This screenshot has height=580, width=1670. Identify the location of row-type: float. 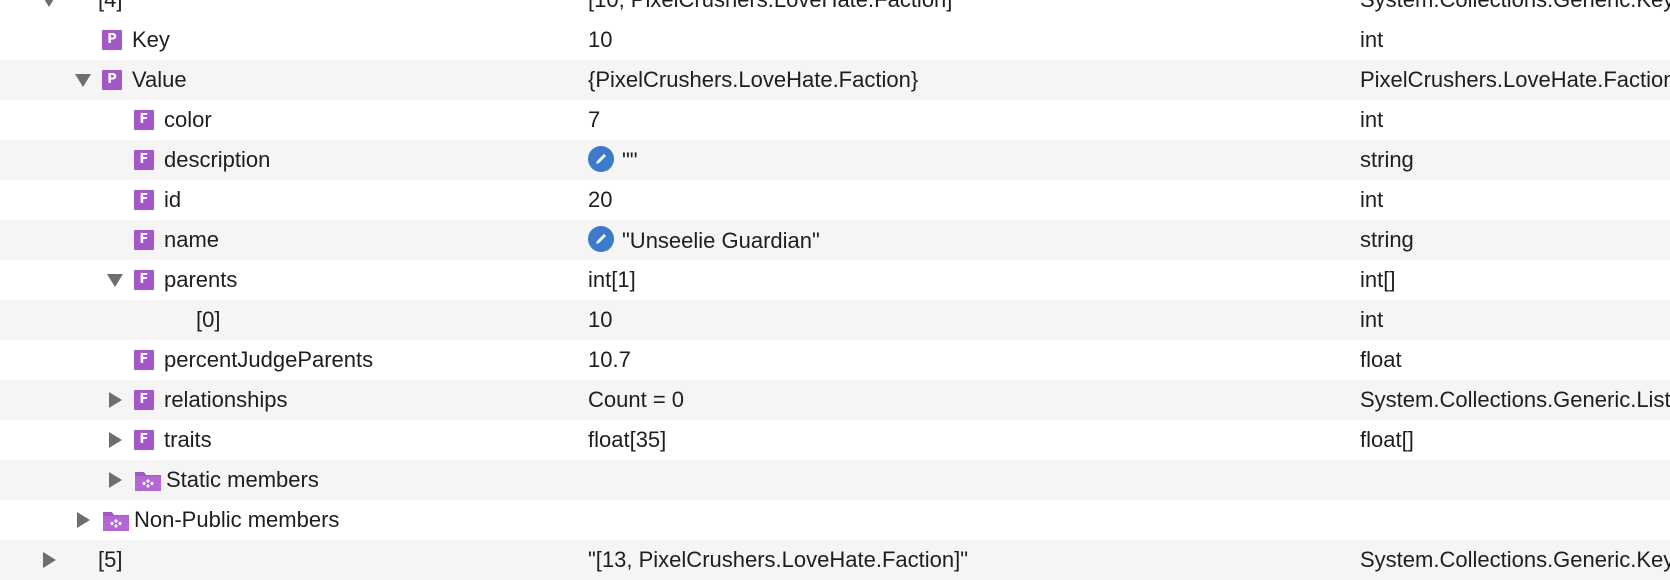
(1381, 359).